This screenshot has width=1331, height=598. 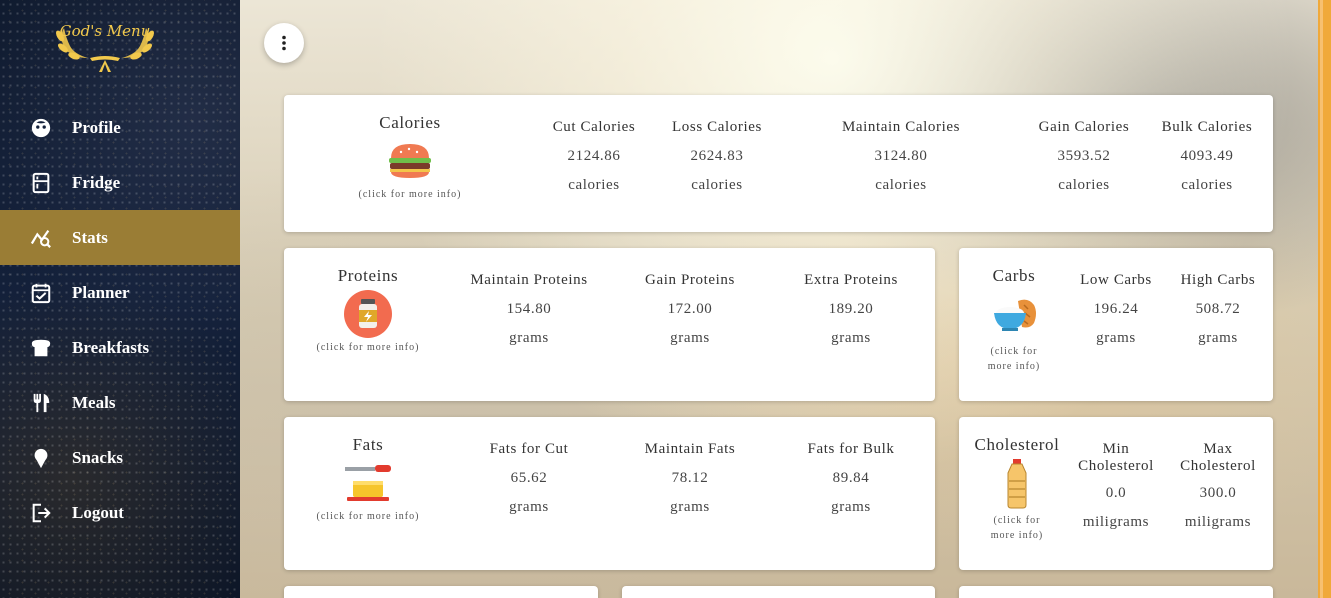 I want to click on sidebar-item-label: Profile, so click(x=96, y=127).